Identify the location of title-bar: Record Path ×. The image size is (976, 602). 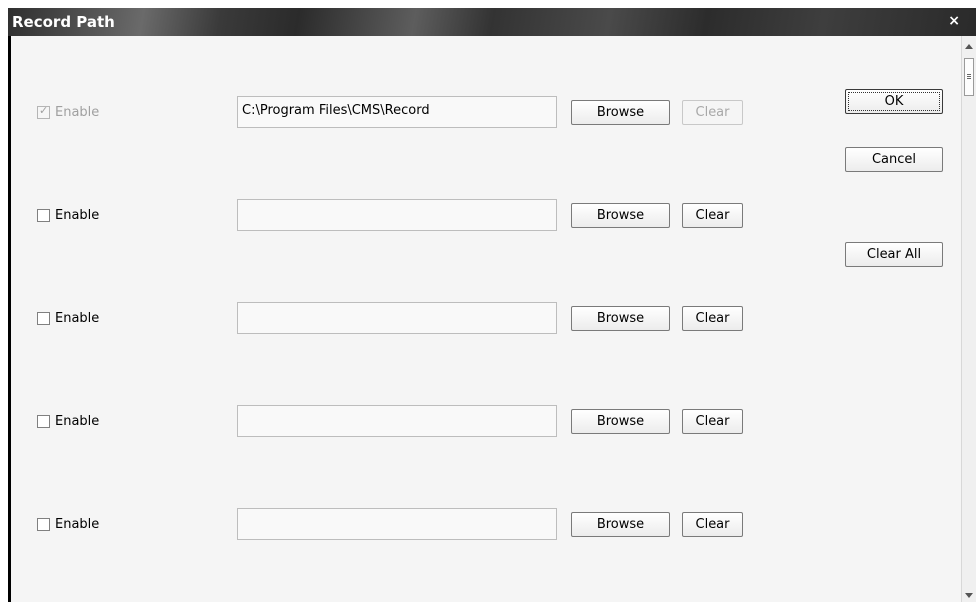
(492, 22).